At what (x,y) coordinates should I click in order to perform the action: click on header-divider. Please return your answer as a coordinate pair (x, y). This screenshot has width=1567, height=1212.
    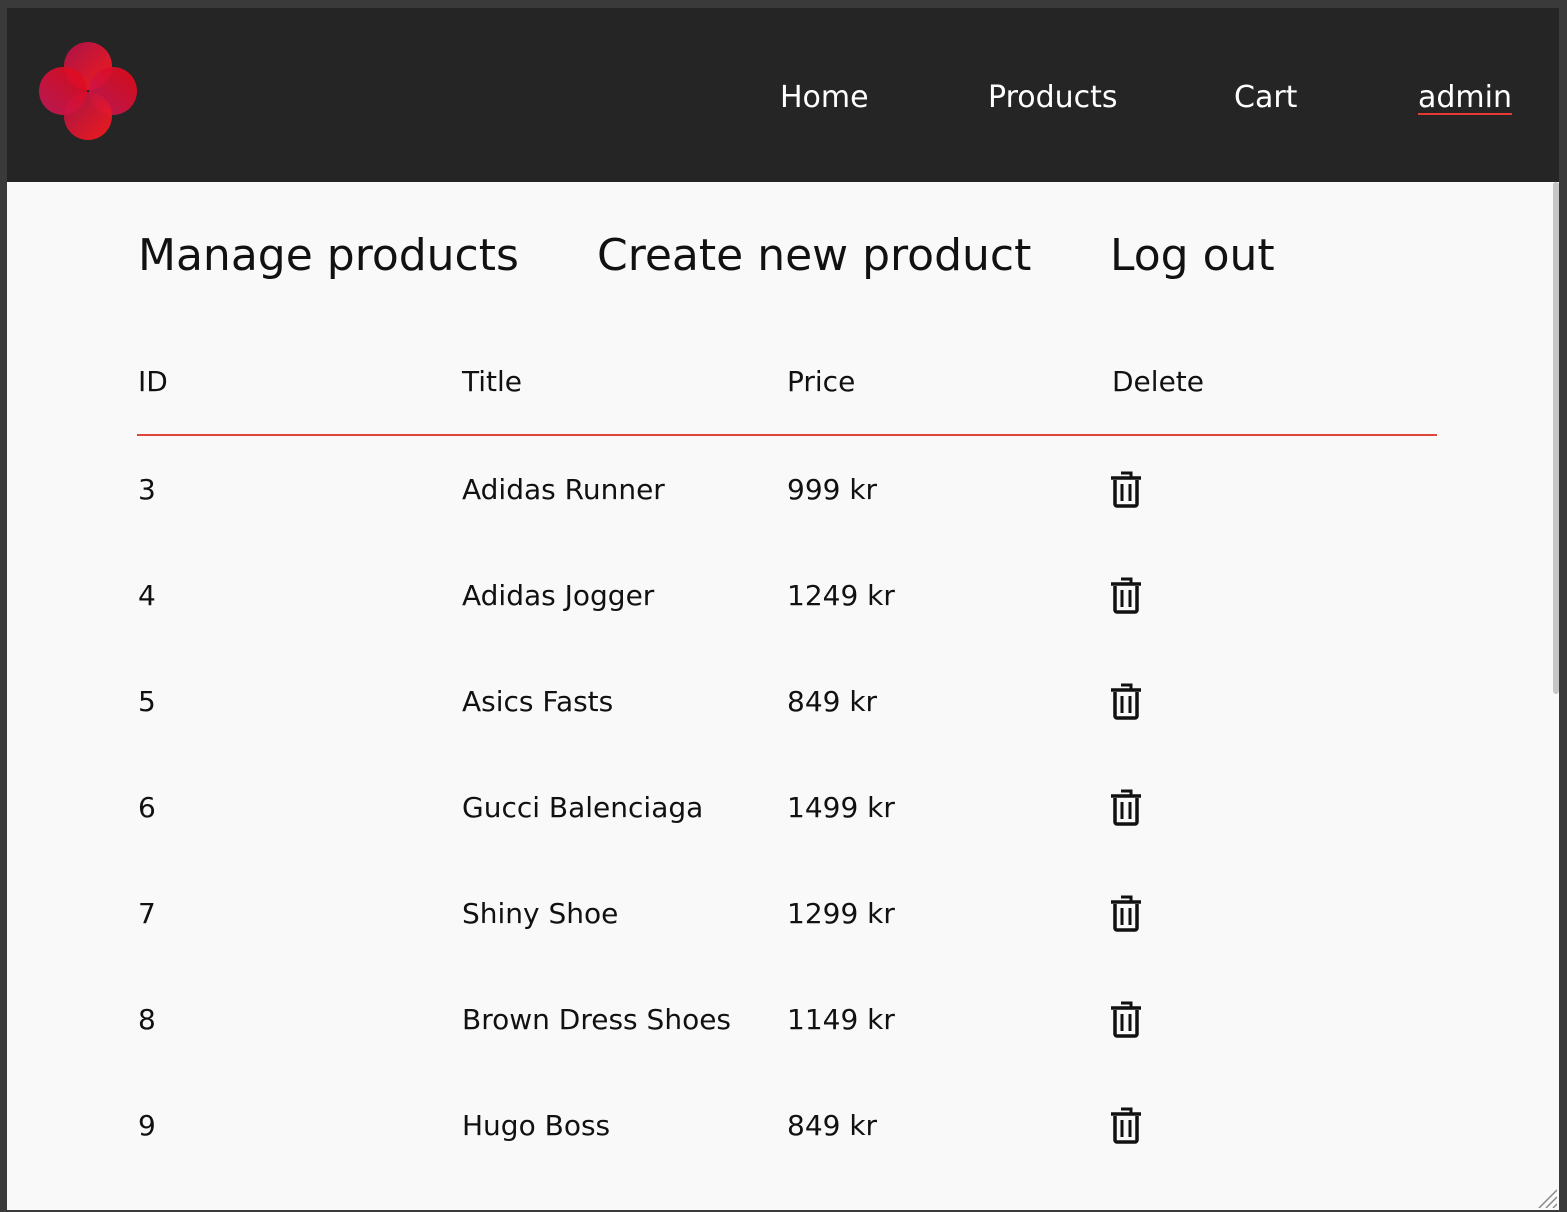
    Looking at the image, I should click on (787, 435).